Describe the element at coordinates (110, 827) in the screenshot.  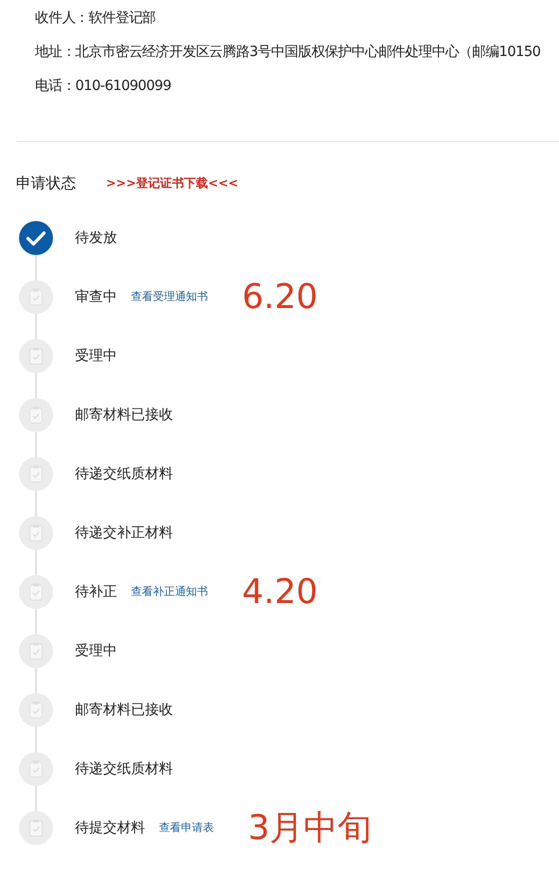
I see `step-label: 待提交材料` at that location.